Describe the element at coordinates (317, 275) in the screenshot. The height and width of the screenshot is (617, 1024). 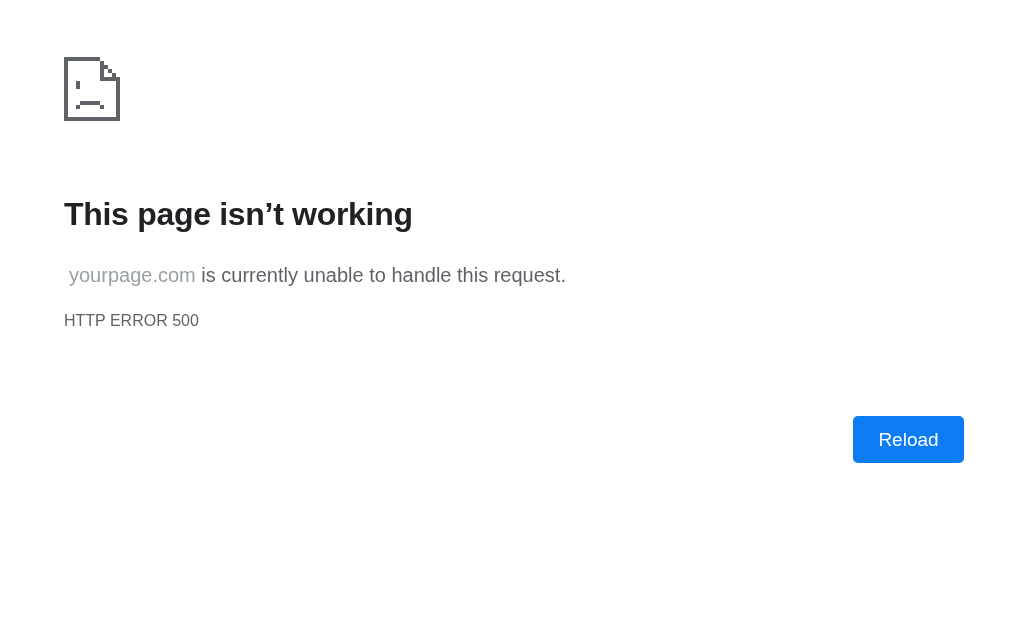
I see `error-message: yourpage.com is currently unable to handle this request.` at that location.